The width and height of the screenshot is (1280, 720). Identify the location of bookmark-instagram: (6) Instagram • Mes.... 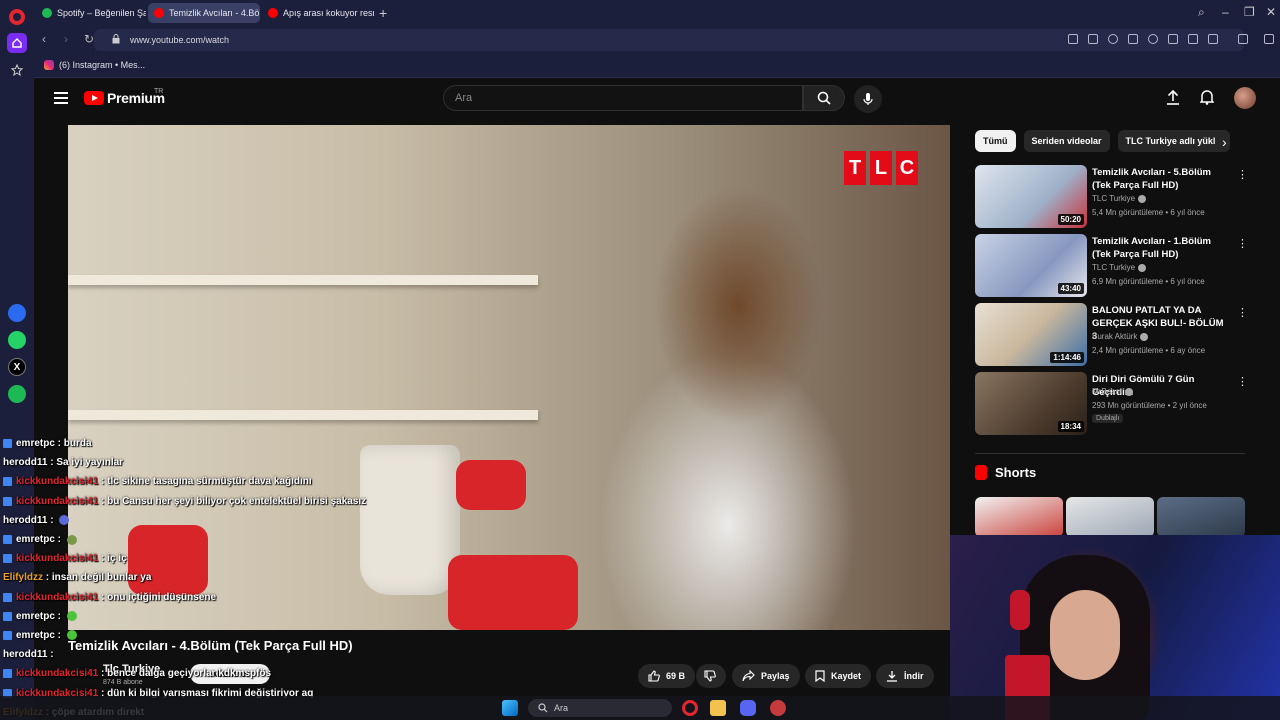
(94, 65).